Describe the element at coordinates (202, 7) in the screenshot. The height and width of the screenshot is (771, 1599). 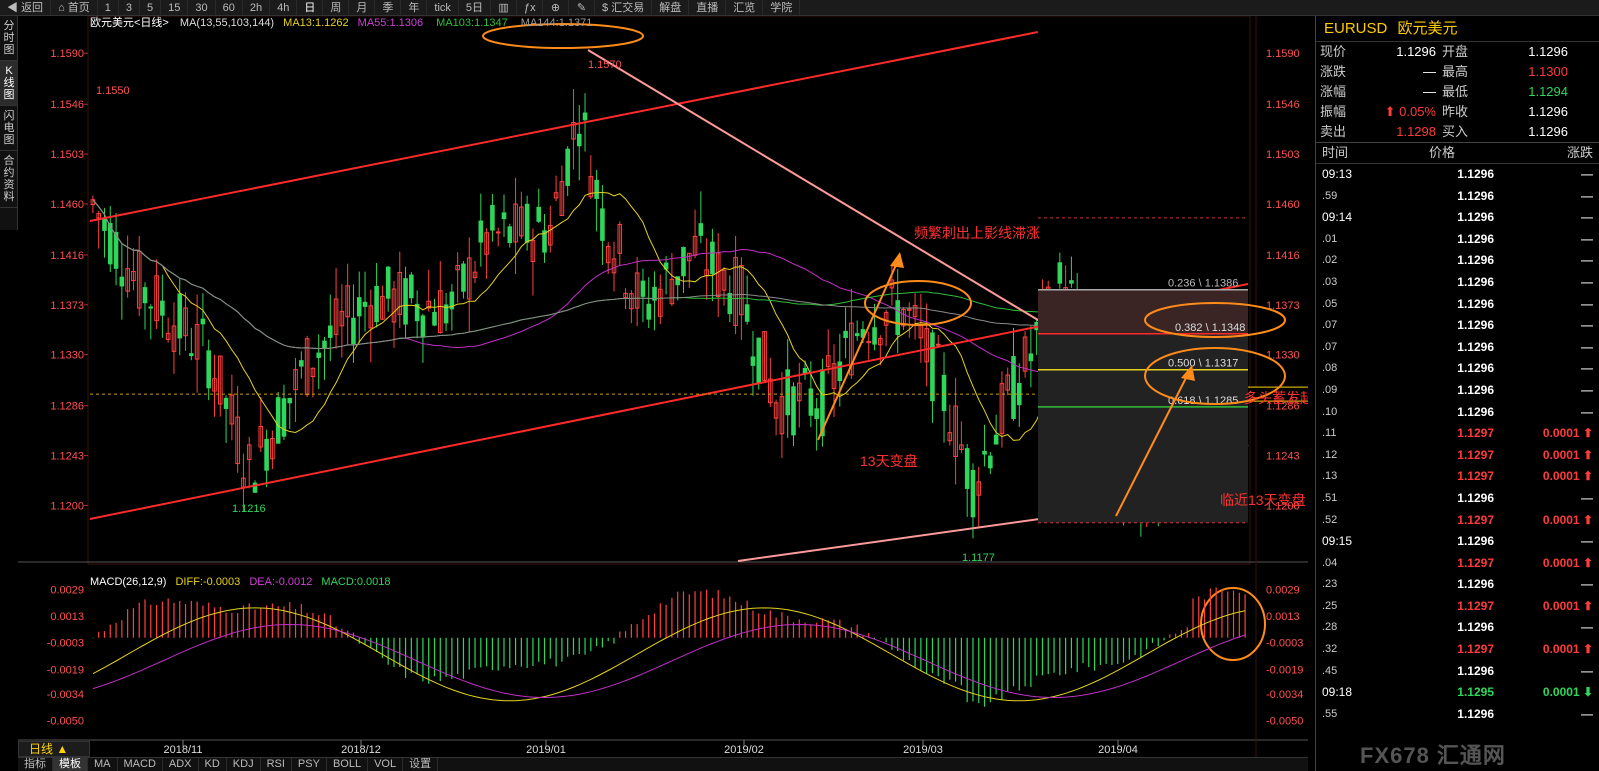
I see `period-button: 30` at that location.